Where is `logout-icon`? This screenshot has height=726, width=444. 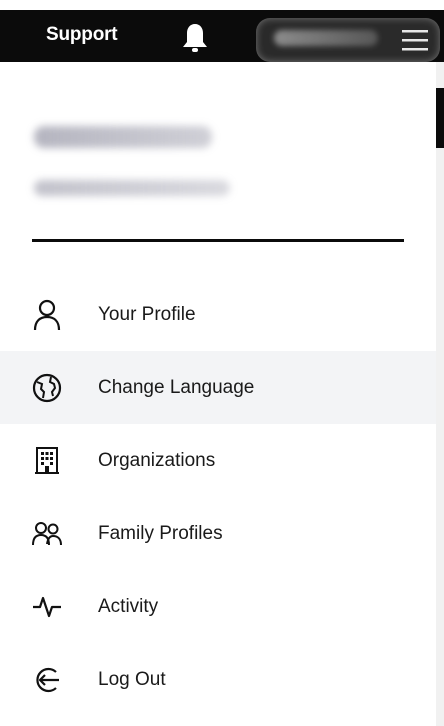 logout-icon is located at coordinates (47, 680).